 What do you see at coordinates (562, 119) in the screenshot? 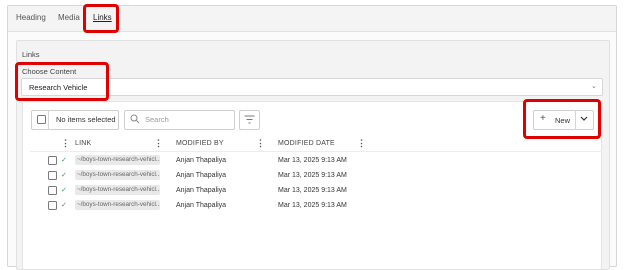
I see `highlight-new-button` at bounding box center [562, 119].